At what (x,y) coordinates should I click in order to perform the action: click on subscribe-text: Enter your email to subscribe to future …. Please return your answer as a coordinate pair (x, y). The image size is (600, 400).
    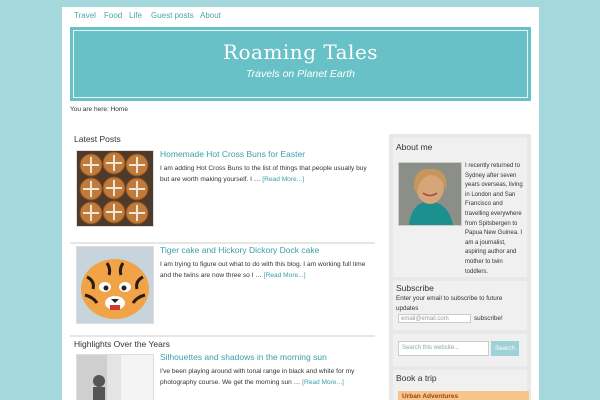
    Looking at the image, I should click on (449, 303).